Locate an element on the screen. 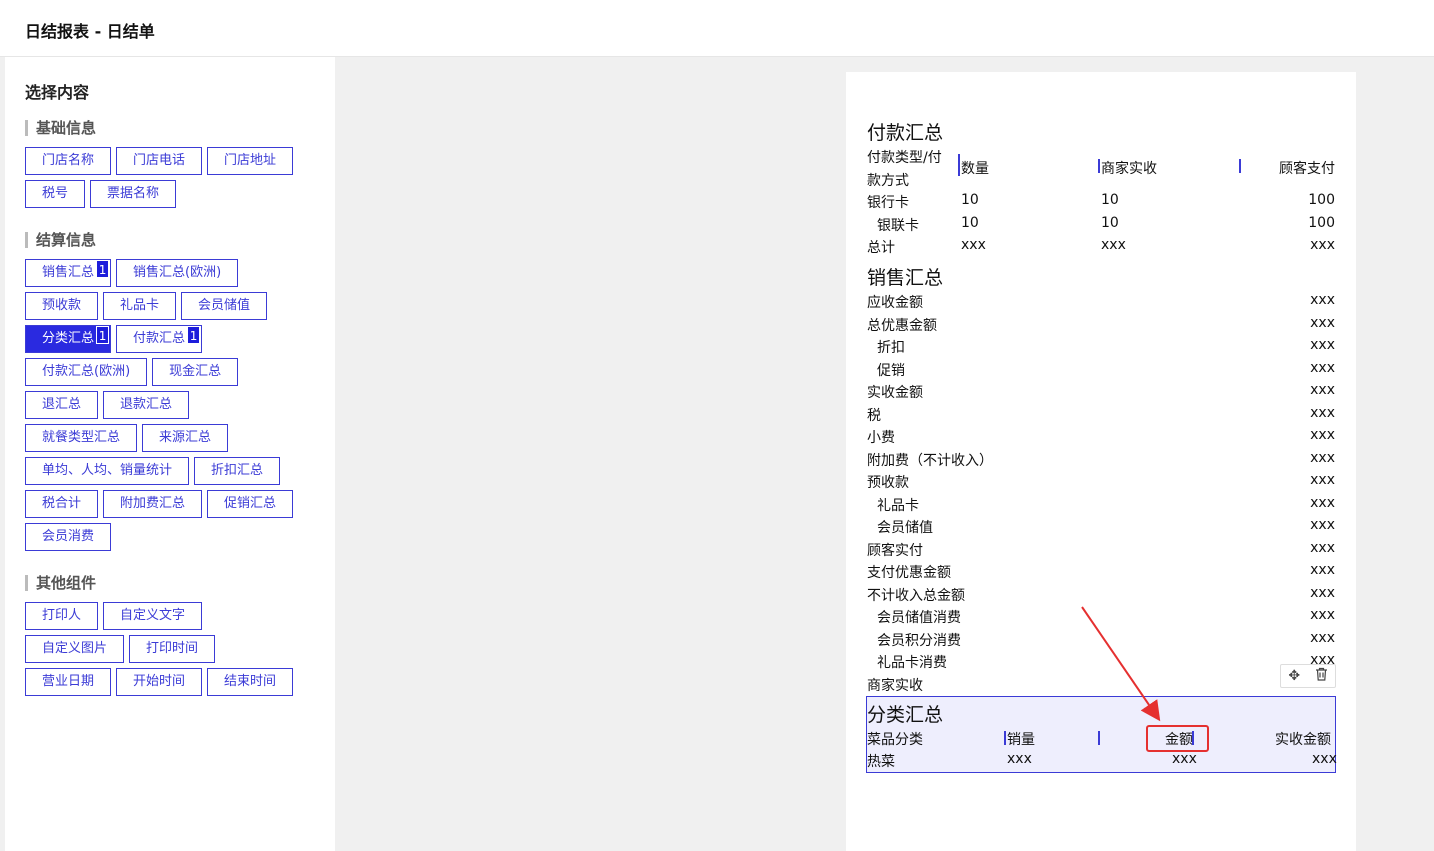  component-button: 票据名称 is located at coordinates (133, 194).